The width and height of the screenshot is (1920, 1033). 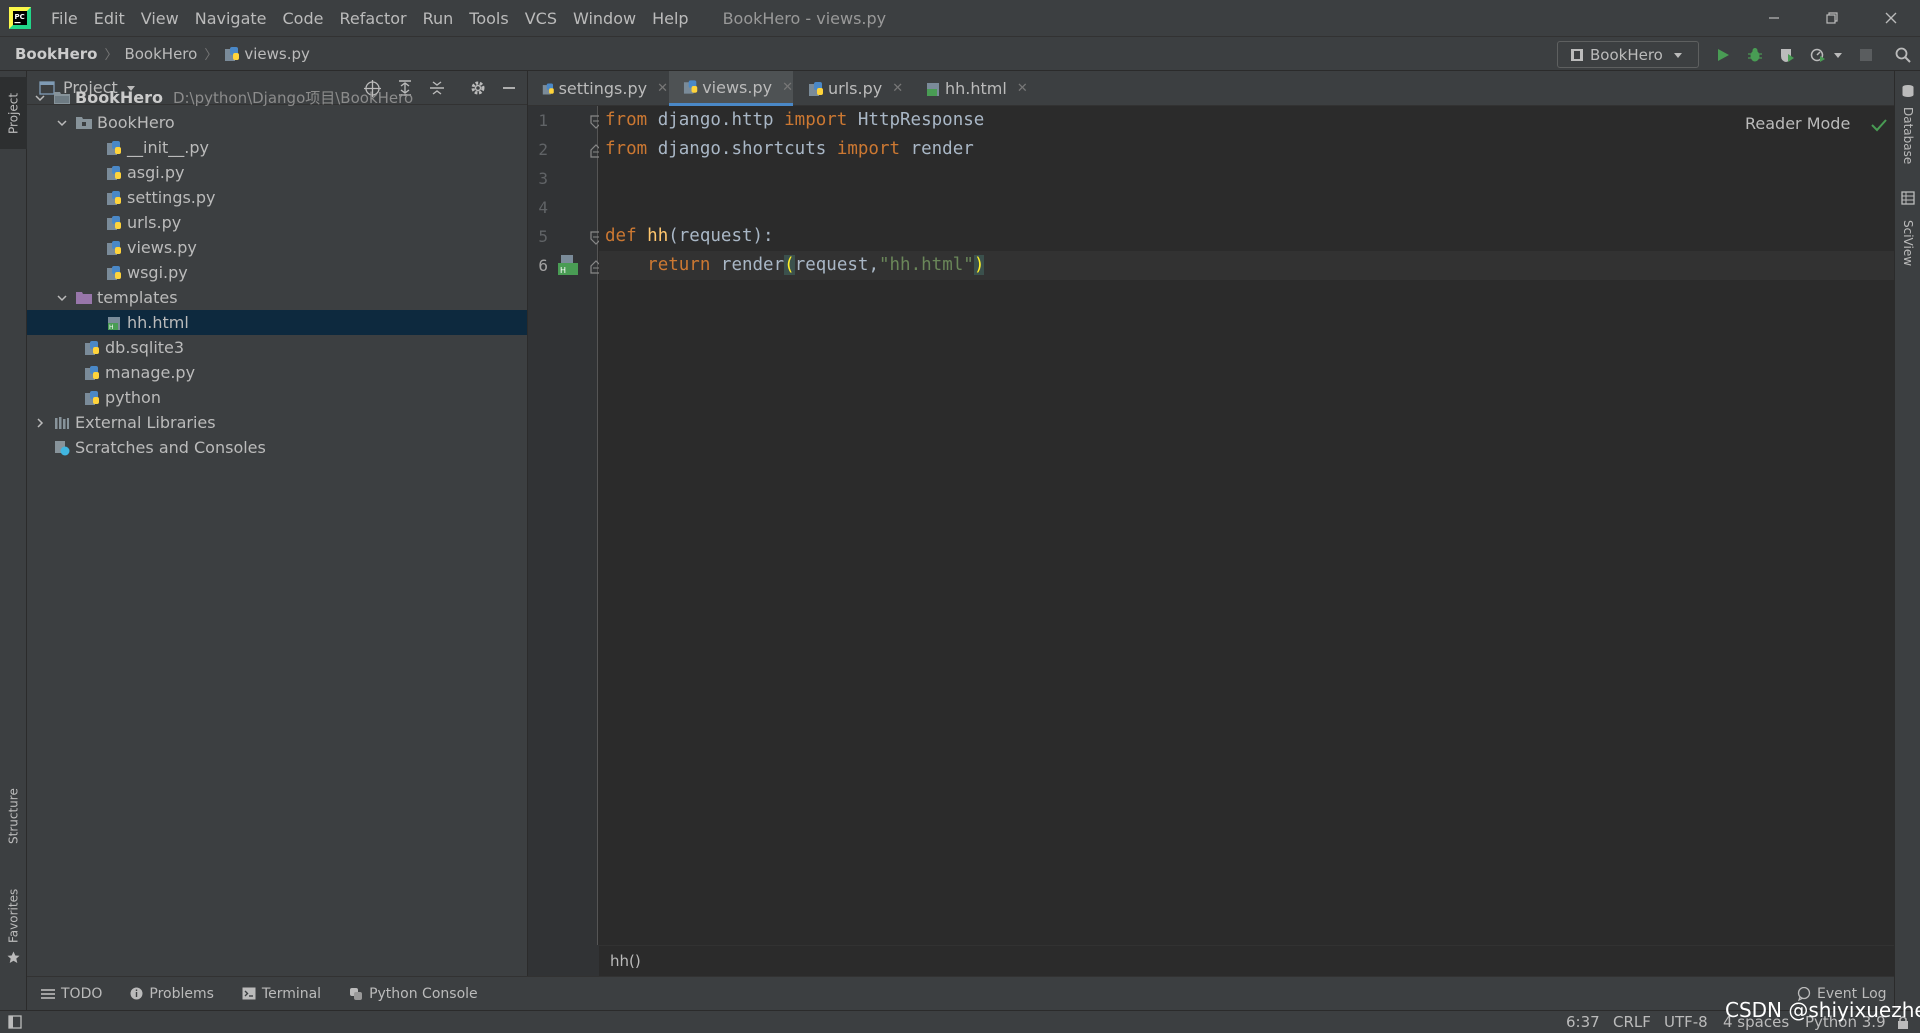 What do you see at coordinates (625, 961) in the screenshot?
I see `breadcrumb-function: hh()` at bounding box center [625, 961].